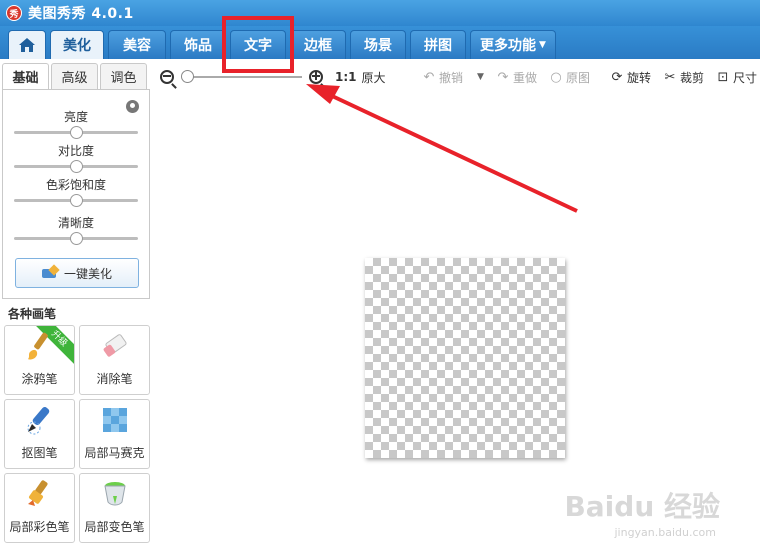  Describe the element at coordinates (642, 506) in the screenshot. I see `baidu-watermark: Baidu 经验` at that location.